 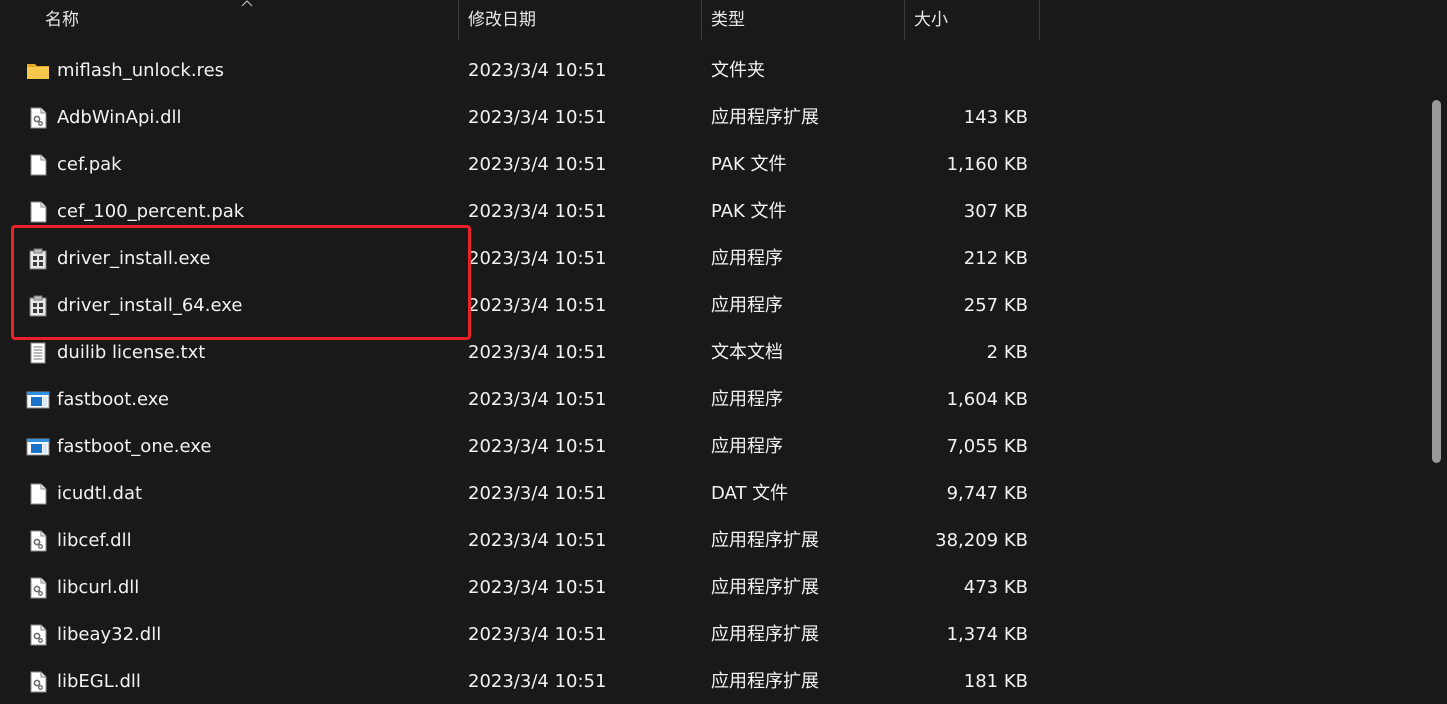 I want to click on file-row: miflash_unlock.res 2023/3/4 10:51 文件夹, so click(x=710, y=70).